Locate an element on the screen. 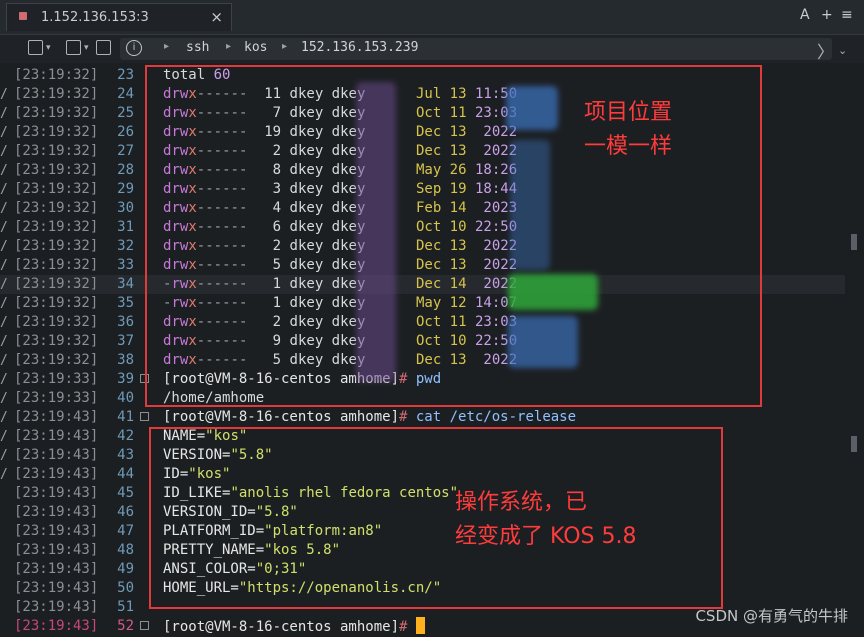 Image resolution: width=864 pixels, height=637 pixels. line-number: 37 is located at coordinates (125, 341).